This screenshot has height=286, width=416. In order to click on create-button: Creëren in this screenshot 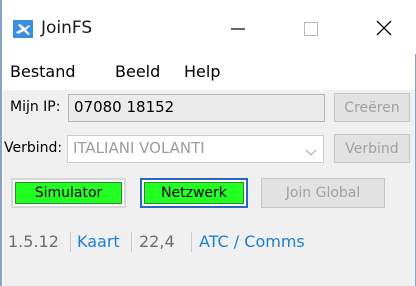, I will do `click(372, 107)`.